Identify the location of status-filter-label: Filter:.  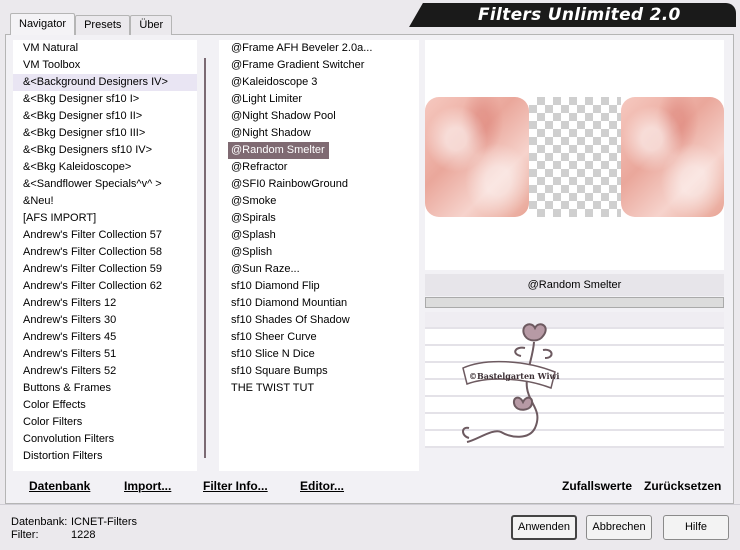
(25, 535).